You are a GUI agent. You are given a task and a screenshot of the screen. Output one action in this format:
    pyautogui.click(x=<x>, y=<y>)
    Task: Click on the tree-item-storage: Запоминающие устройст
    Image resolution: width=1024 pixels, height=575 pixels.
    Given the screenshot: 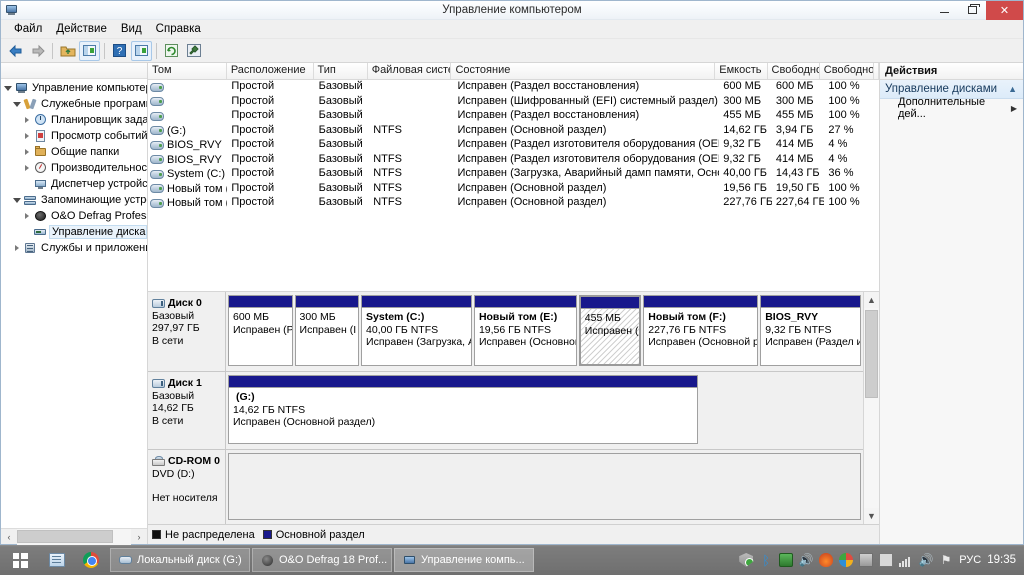 What is the action you would take?
    pyautogui.click(x=74, y=200)
    